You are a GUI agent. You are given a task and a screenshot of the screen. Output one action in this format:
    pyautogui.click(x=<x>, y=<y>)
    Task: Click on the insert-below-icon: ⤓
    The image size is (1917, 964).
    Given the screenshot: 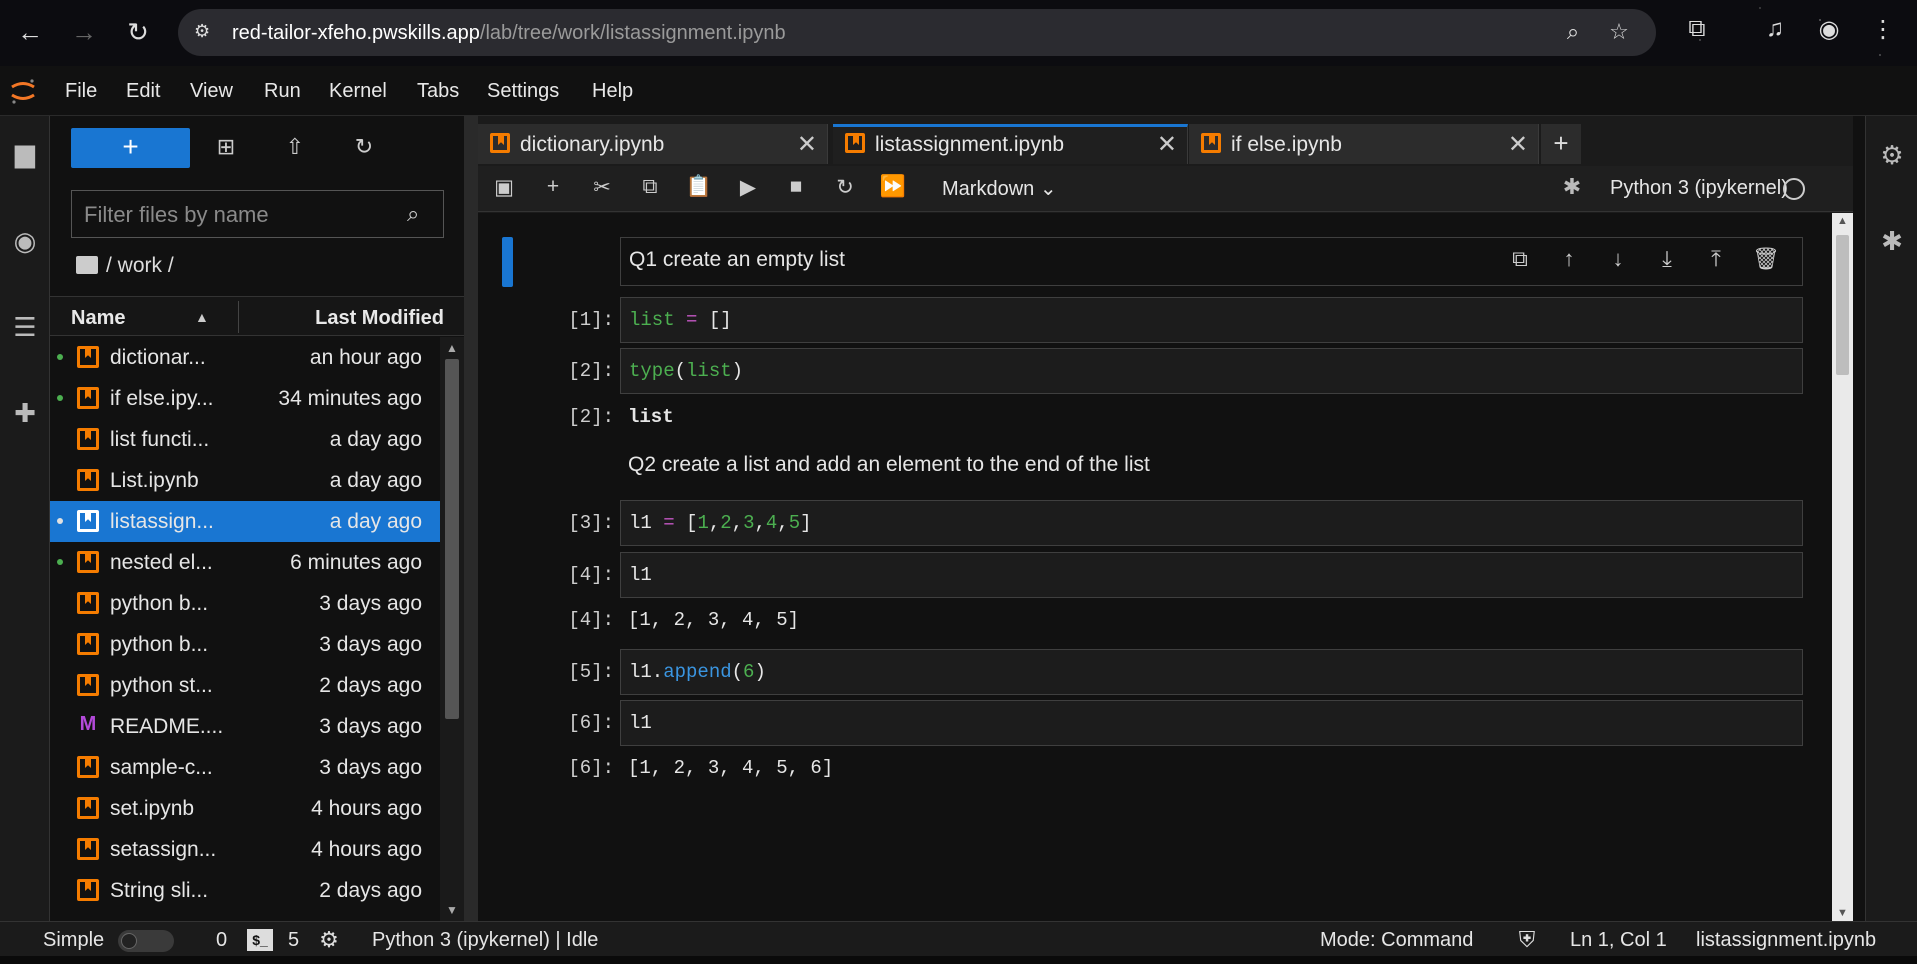 What is the action you would take?
    pyautogui.click(x=1667, y=261)
    